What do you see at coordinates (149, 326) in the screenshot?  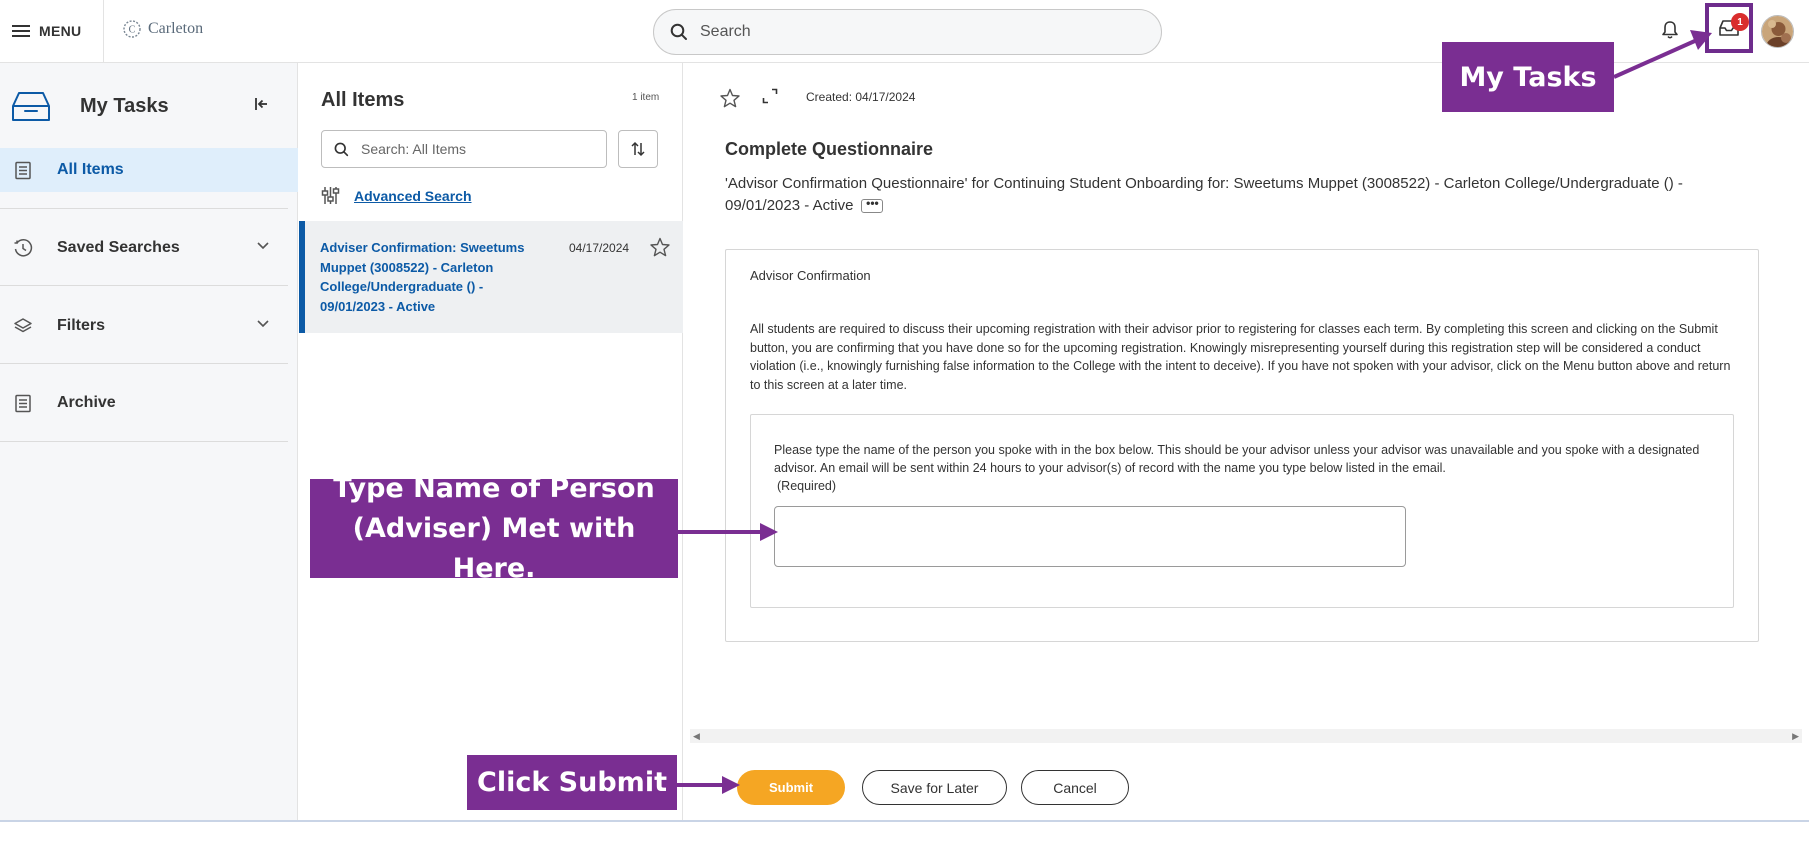 I see `sidebar-item-filters: Filters` at bounding box center [149, 326].